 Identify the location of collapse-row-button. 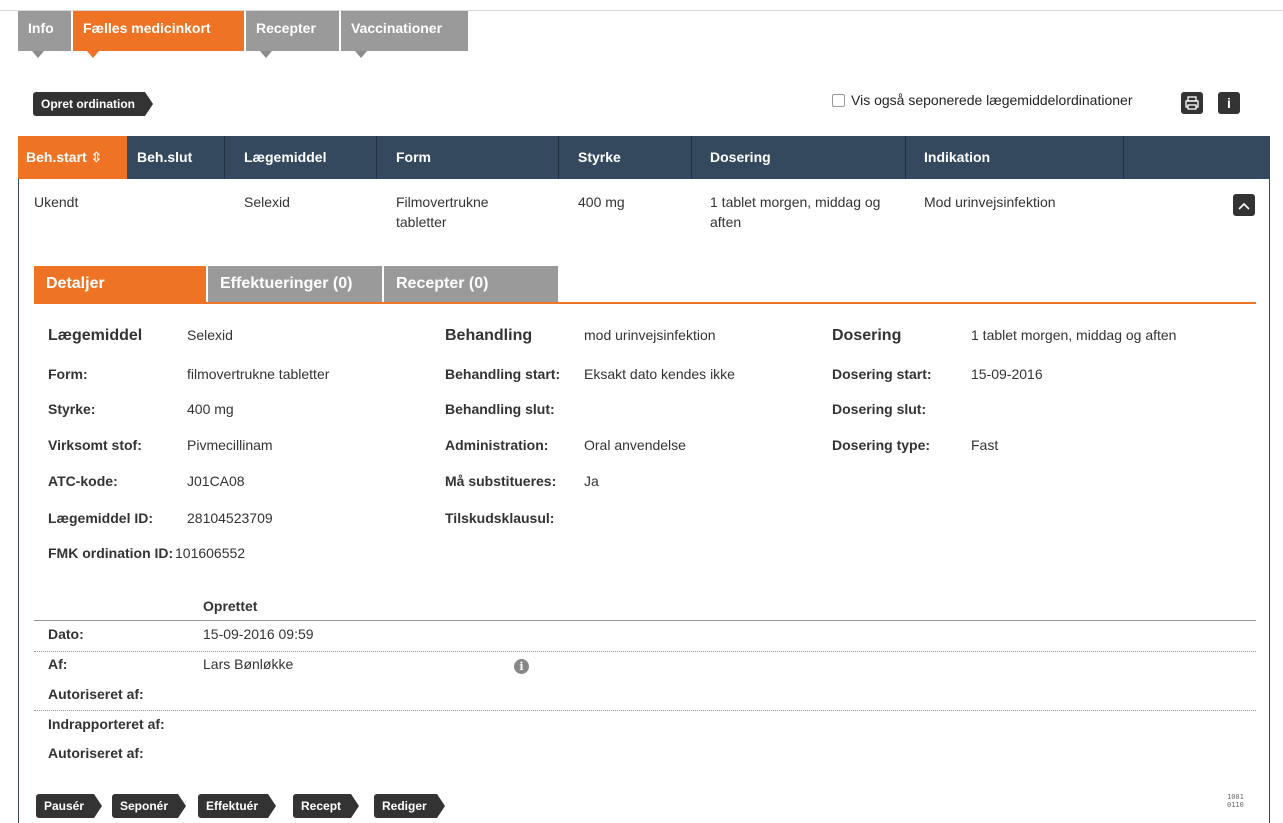
(1244, 205).